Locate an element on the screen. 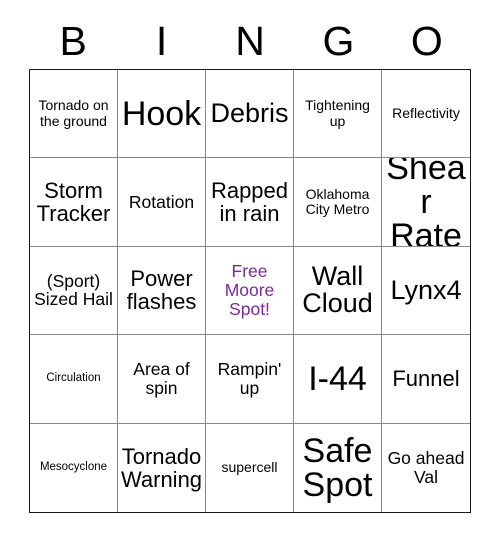 The height and width of the screenshot is (544, 500). bingo-cell: Rampin' up is located at coordinates (250, 379).